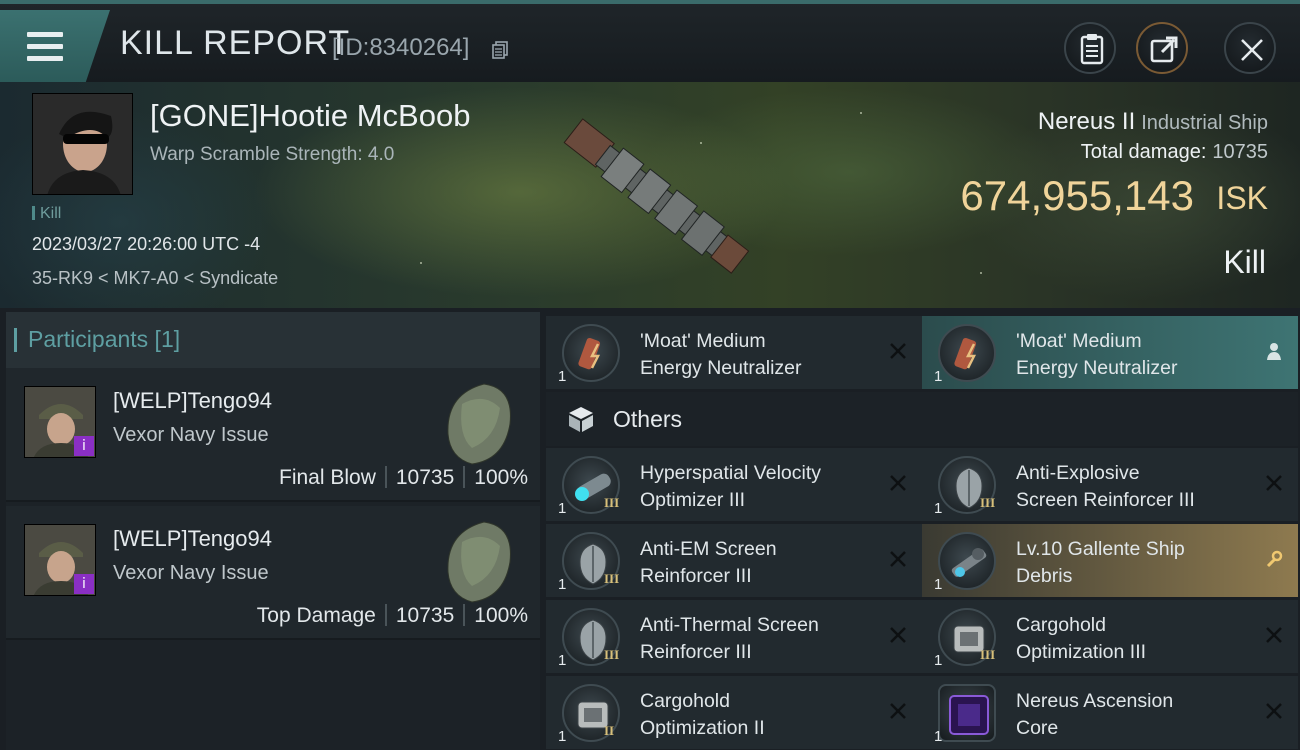 The image size is (1300, 750). Describe the element at coordinates (1077, 195) in the screenshot. I see `isk-value: 674,955,143` at that location.